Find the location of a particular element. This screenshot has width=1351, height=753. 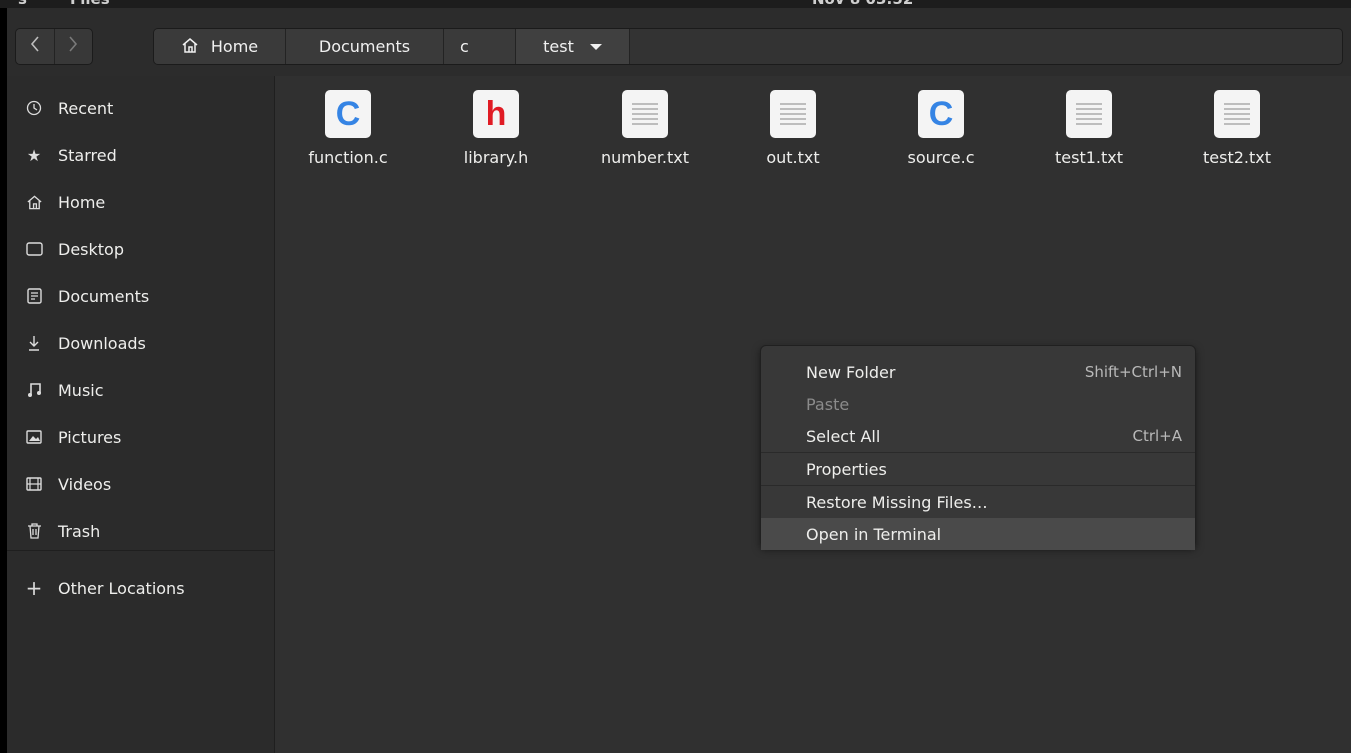

file-name: test1.txt is located at coordinates (1088, 157).